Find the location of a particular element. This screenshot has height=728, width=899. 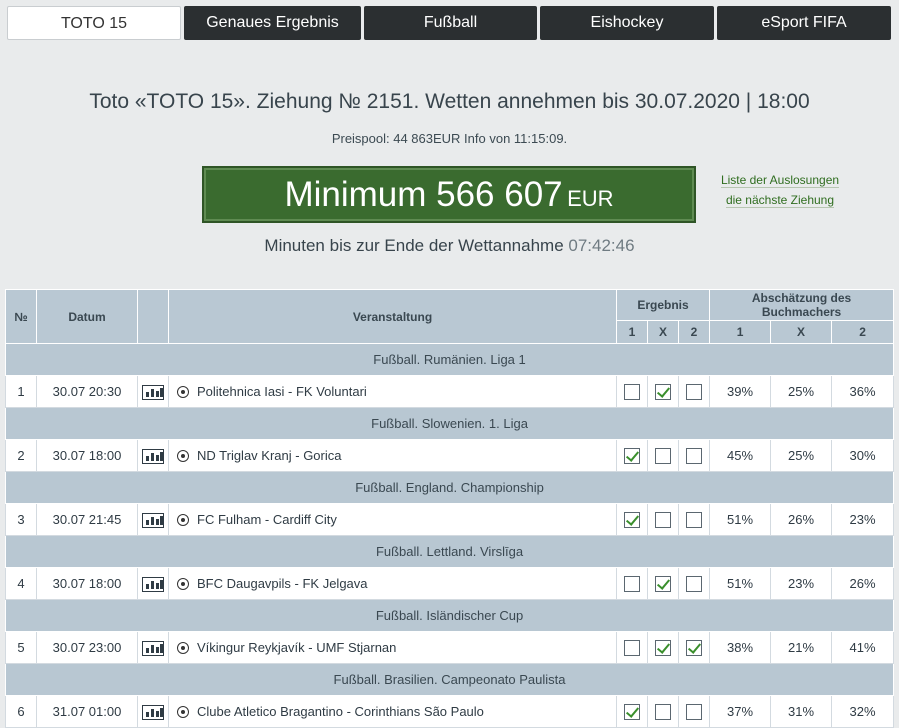

col-header-result-2: 2 is located at coordinates (694, 332).